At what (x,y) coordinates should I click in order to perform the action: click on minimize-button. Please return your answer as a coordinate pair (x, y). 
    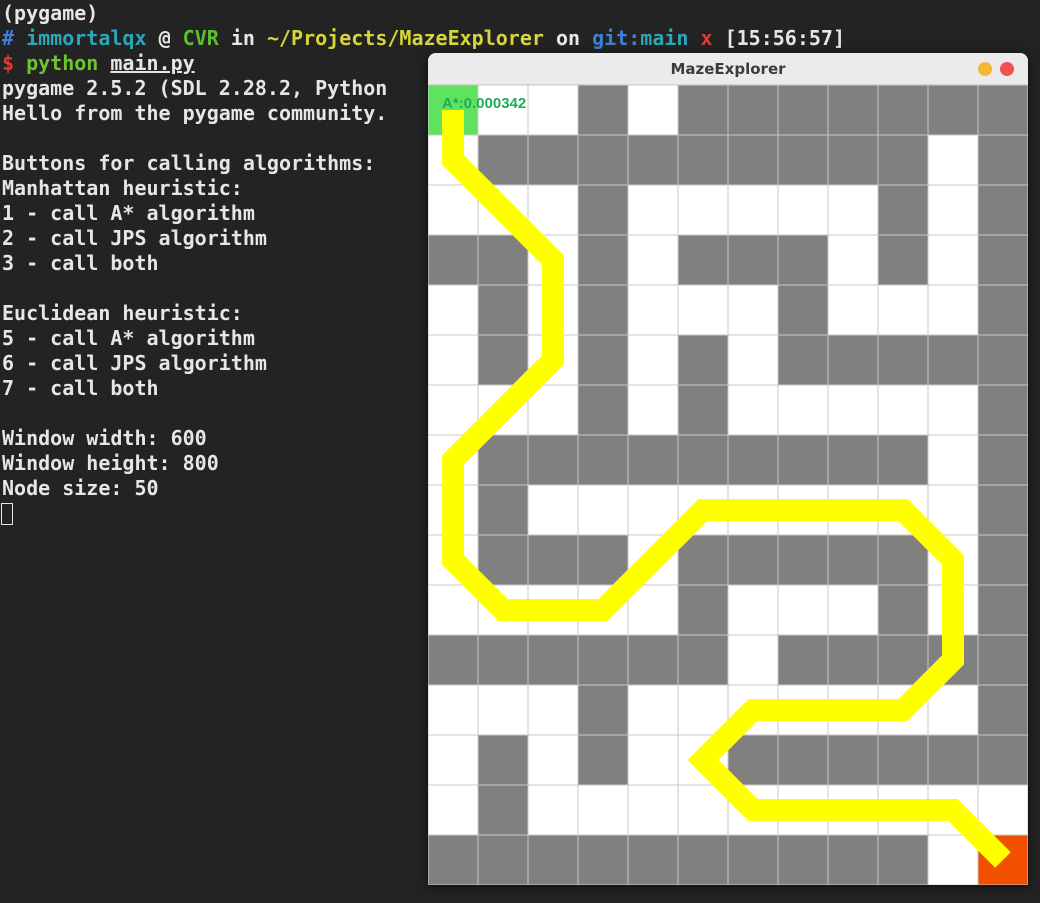
    Looking at the image, I should click on (985, 69).